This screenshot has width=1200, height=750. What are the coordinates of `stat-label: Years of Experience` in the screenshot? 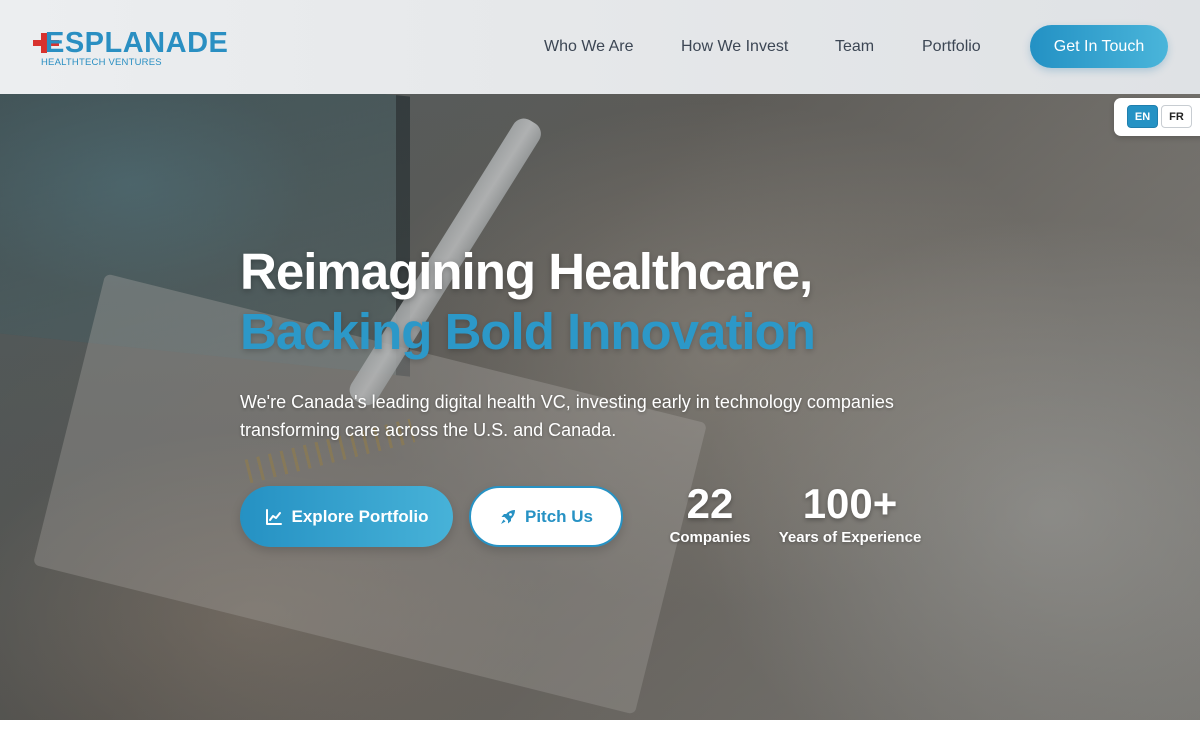 It's located at (850, 537).